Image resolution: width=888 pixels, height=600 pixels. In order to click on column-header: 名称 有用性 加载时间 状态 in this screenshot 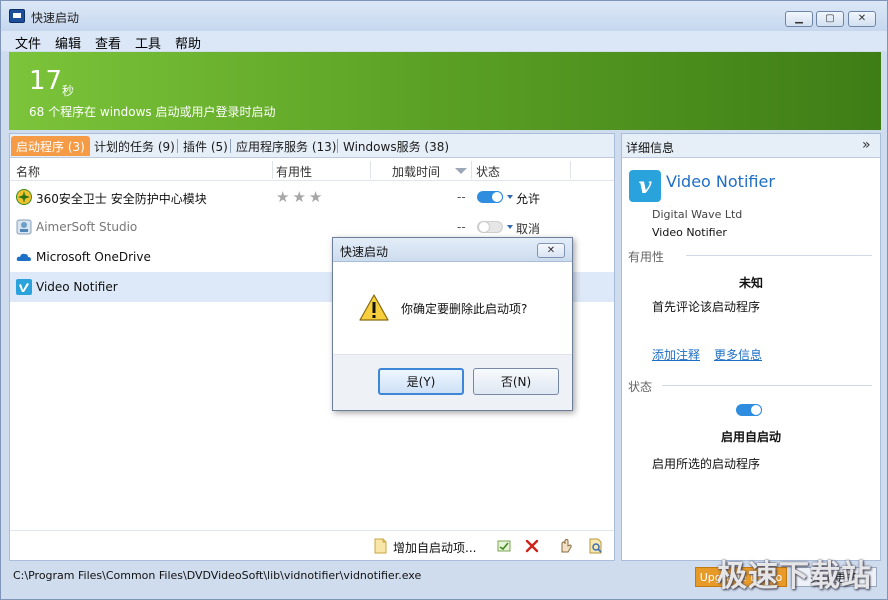, I will do `click(312, 170)`.